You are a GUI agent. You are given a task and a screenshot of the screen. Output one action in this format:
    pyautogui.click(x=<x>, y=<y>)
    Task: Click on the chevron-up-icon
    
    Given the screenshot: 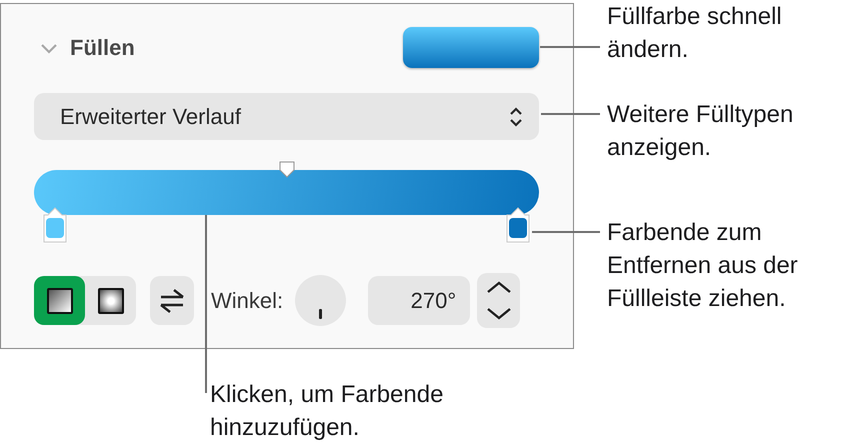 What is the action you would take?
    pyautogui.click(x=498, y=287)
    